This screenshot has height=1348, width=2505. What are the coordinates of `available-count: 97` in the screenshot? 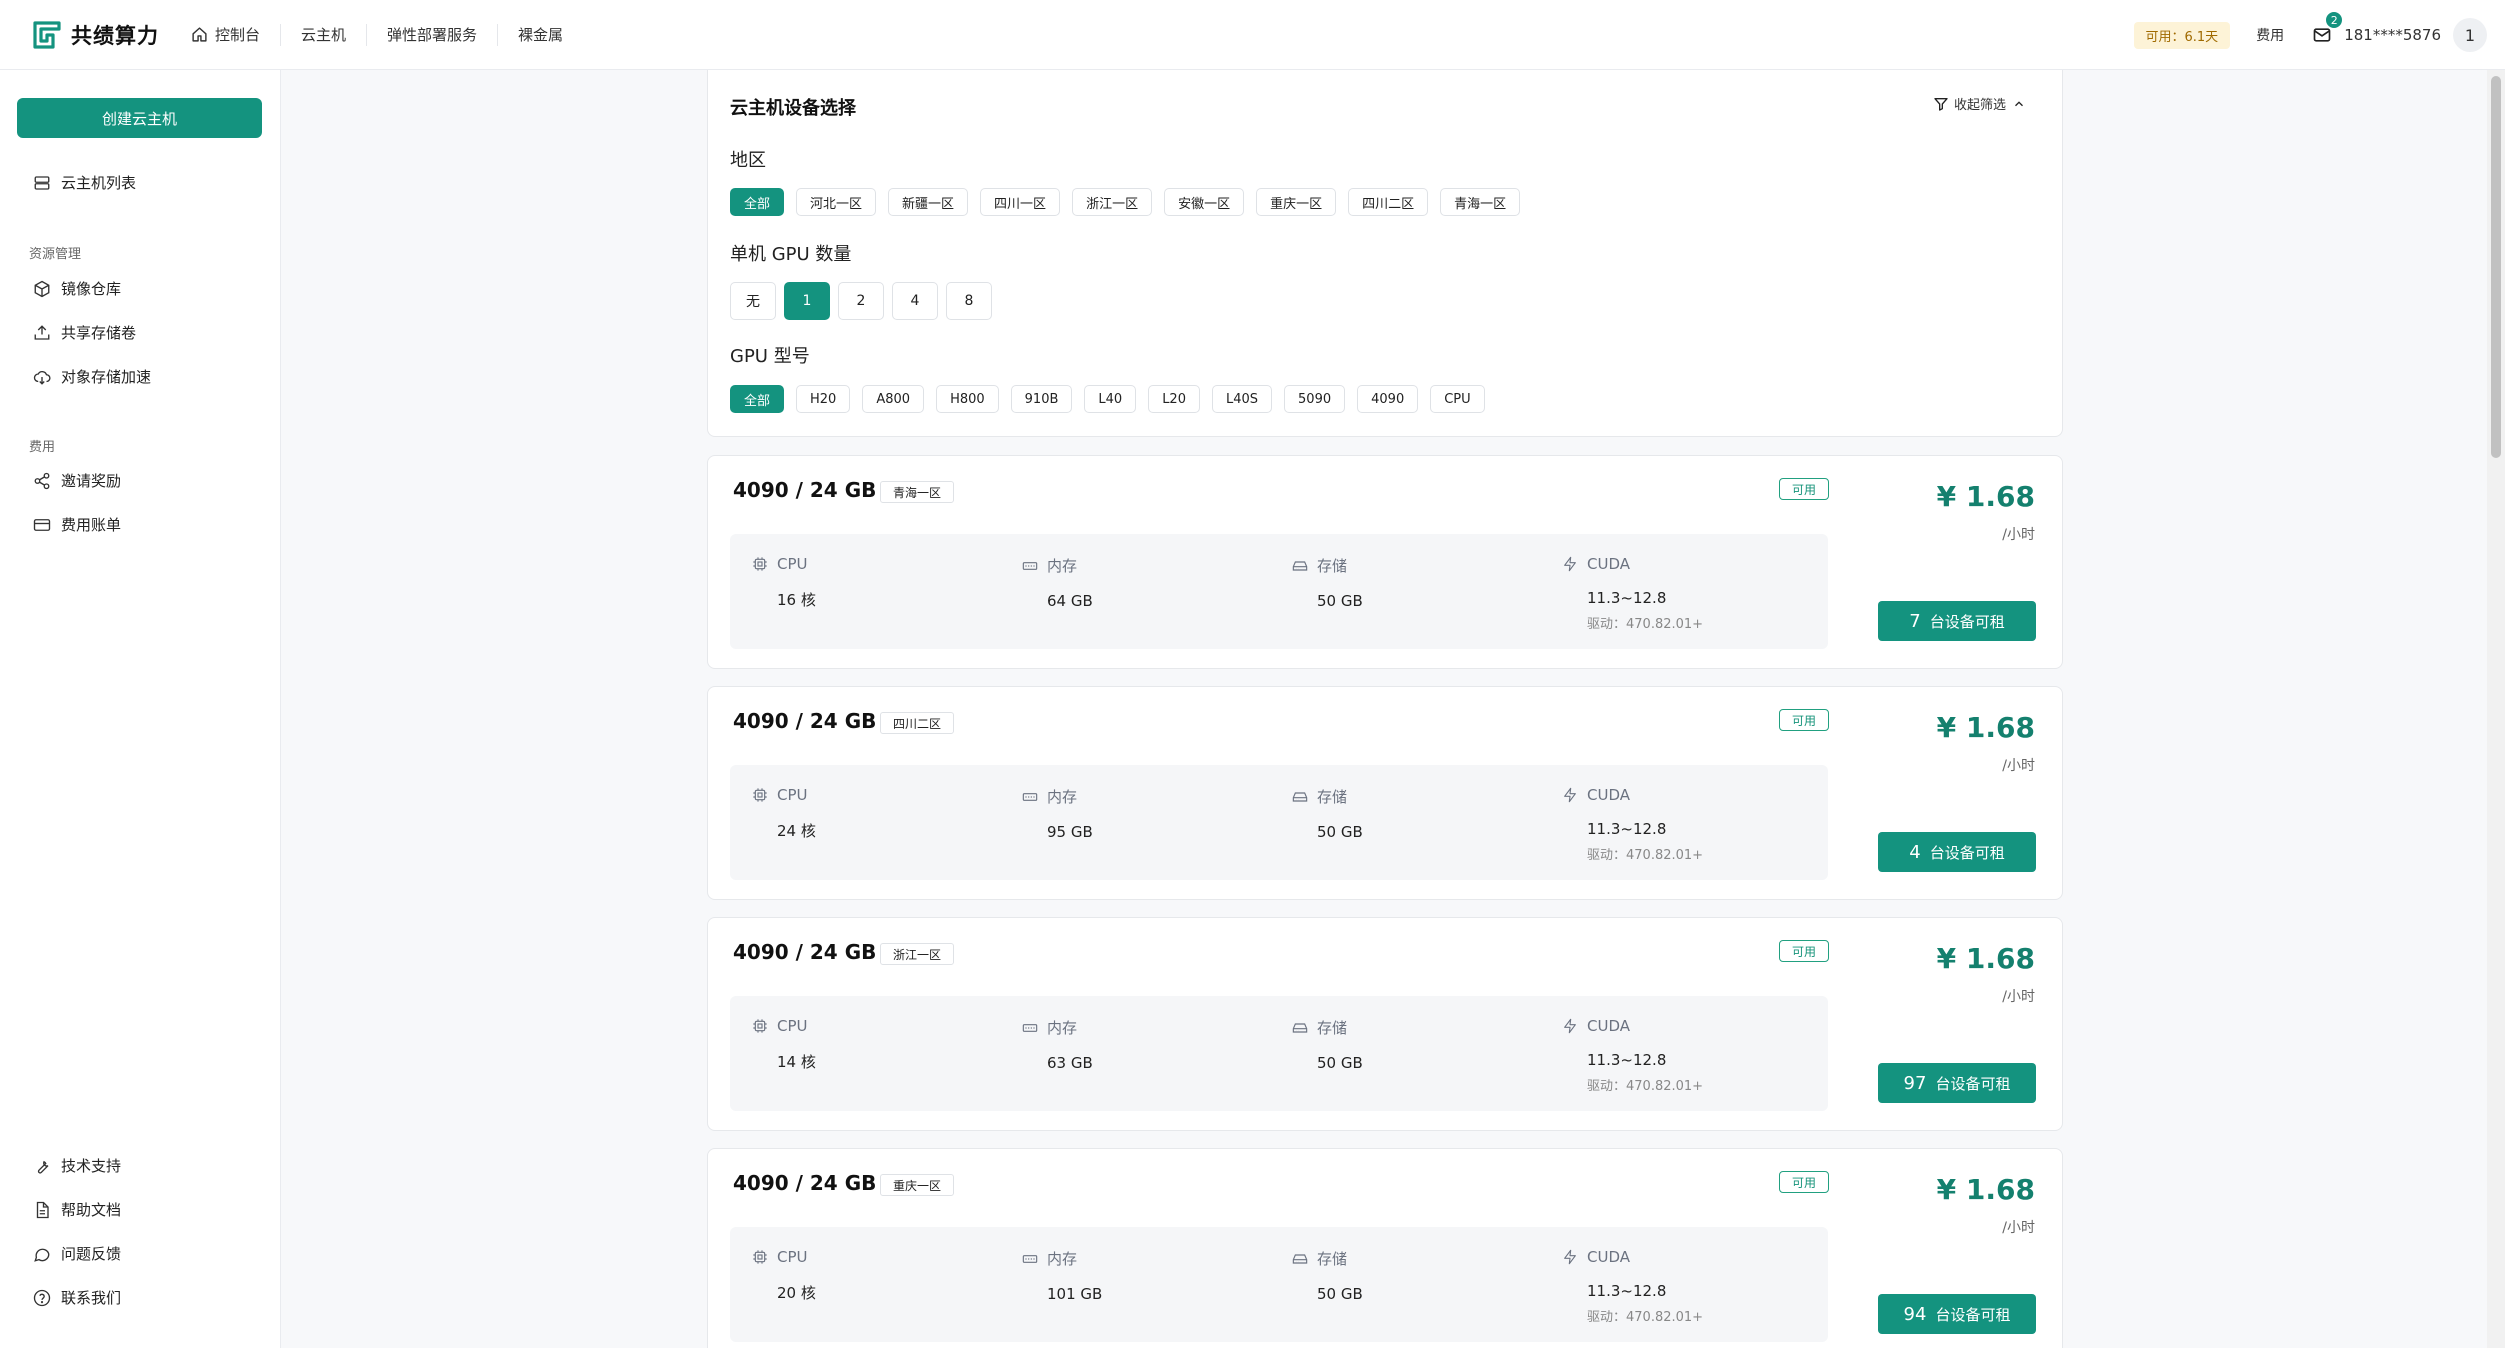 It's located at (1915, 1083).